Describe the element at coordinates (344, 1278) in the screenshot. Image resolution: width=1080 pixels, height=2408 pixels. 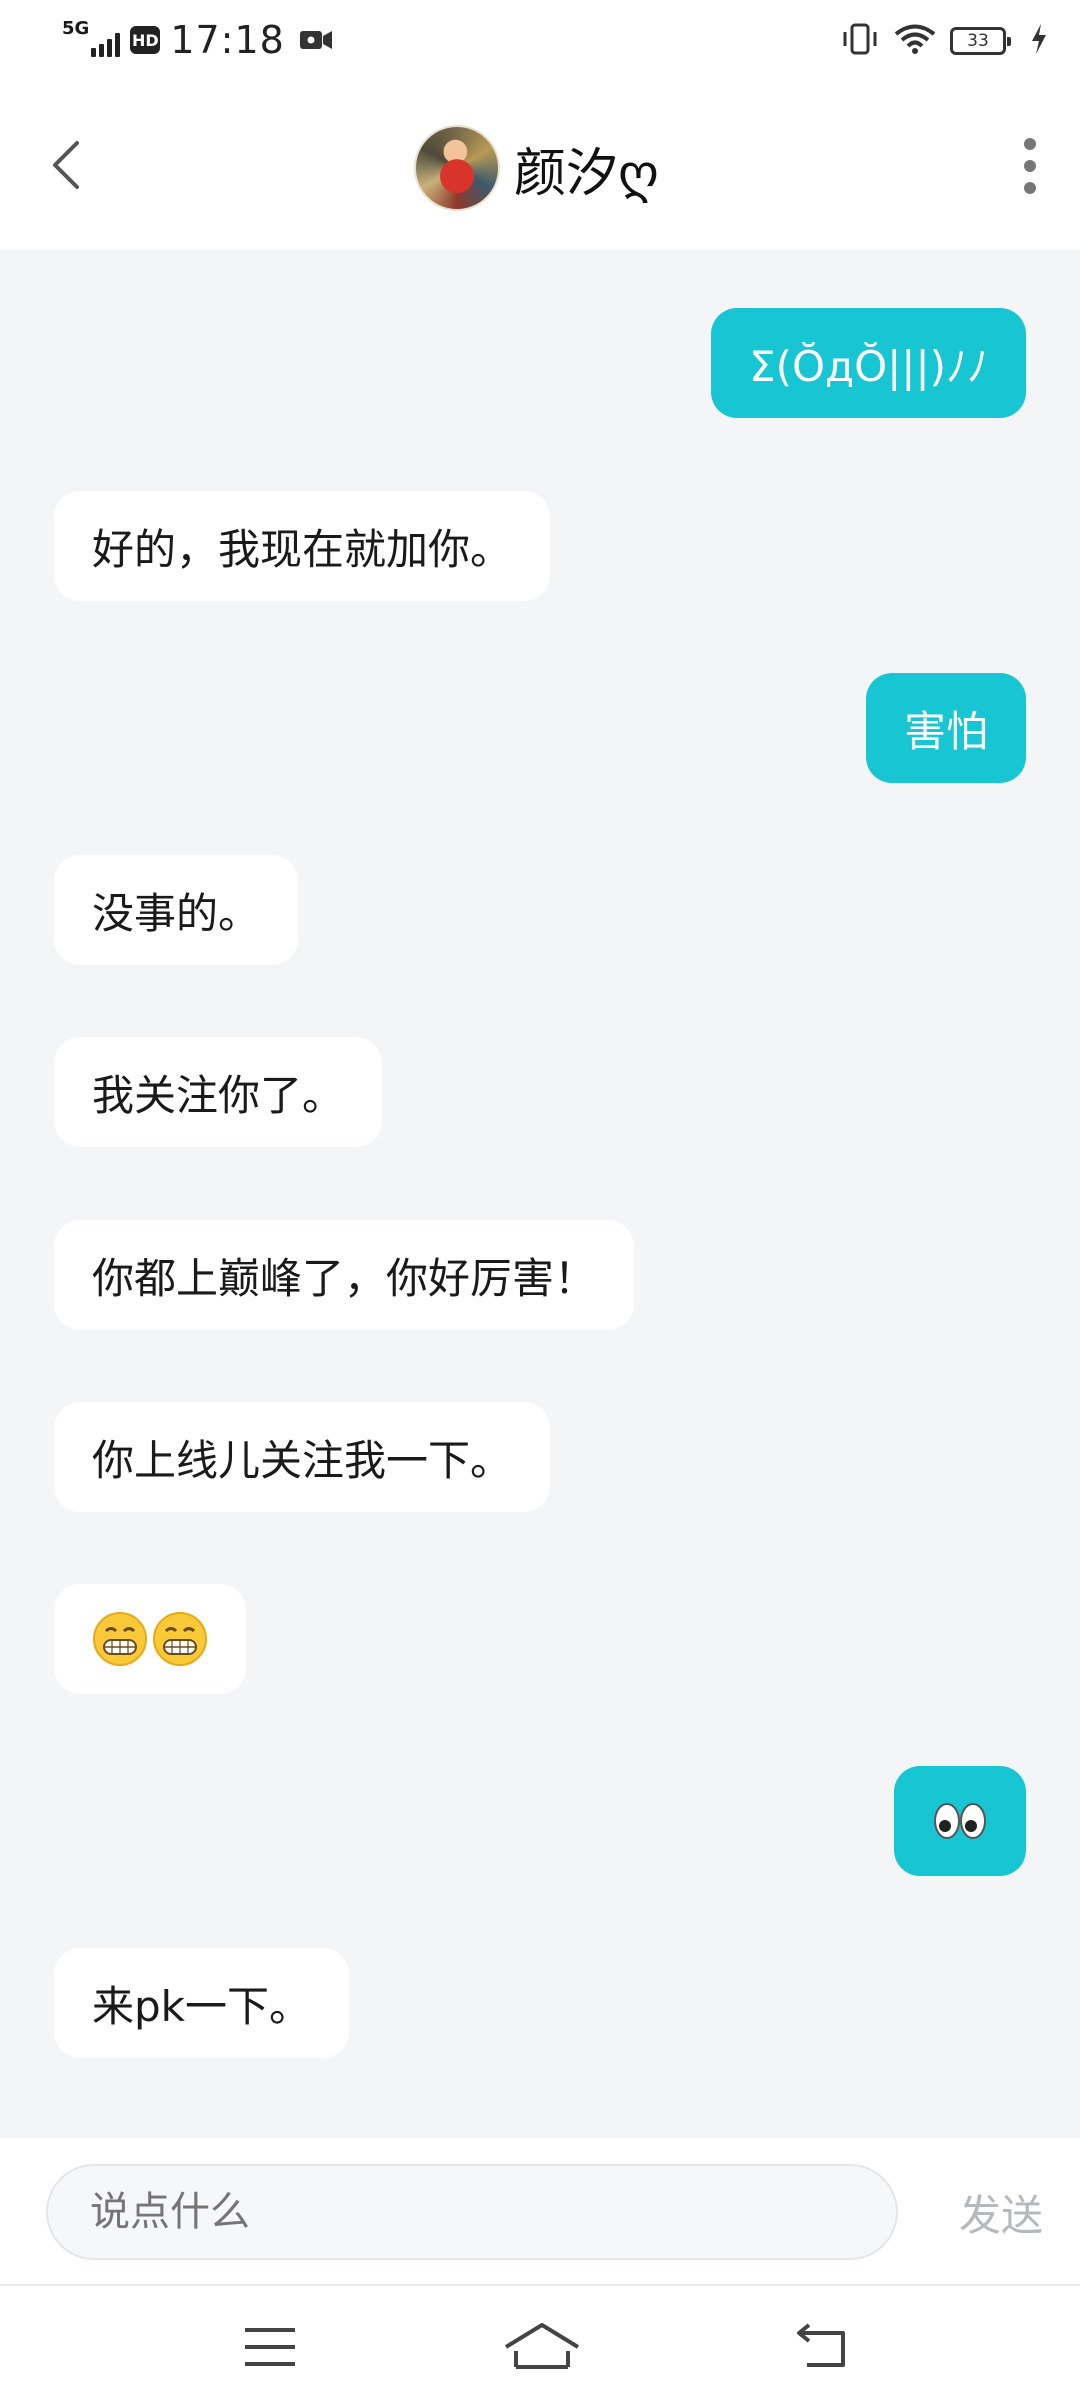
I see `message-text: 你都上巅峰了，你好厉害！` at that location.